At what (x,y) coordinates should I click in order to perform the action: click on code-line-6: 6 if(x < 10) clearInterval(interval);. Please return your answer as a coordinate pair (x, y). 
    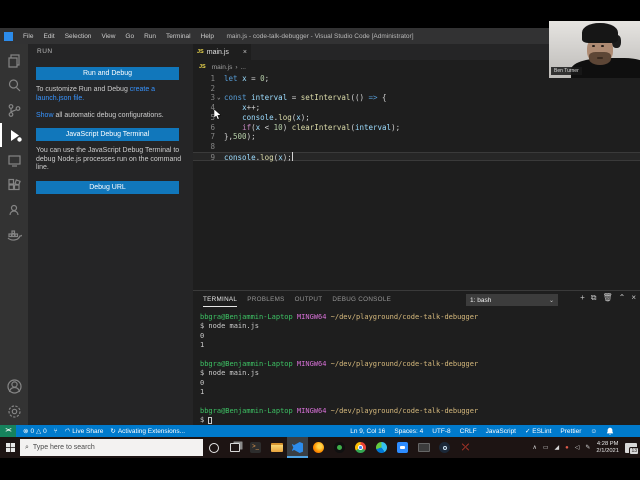
    Looking at the image, I should click on (416, 128).